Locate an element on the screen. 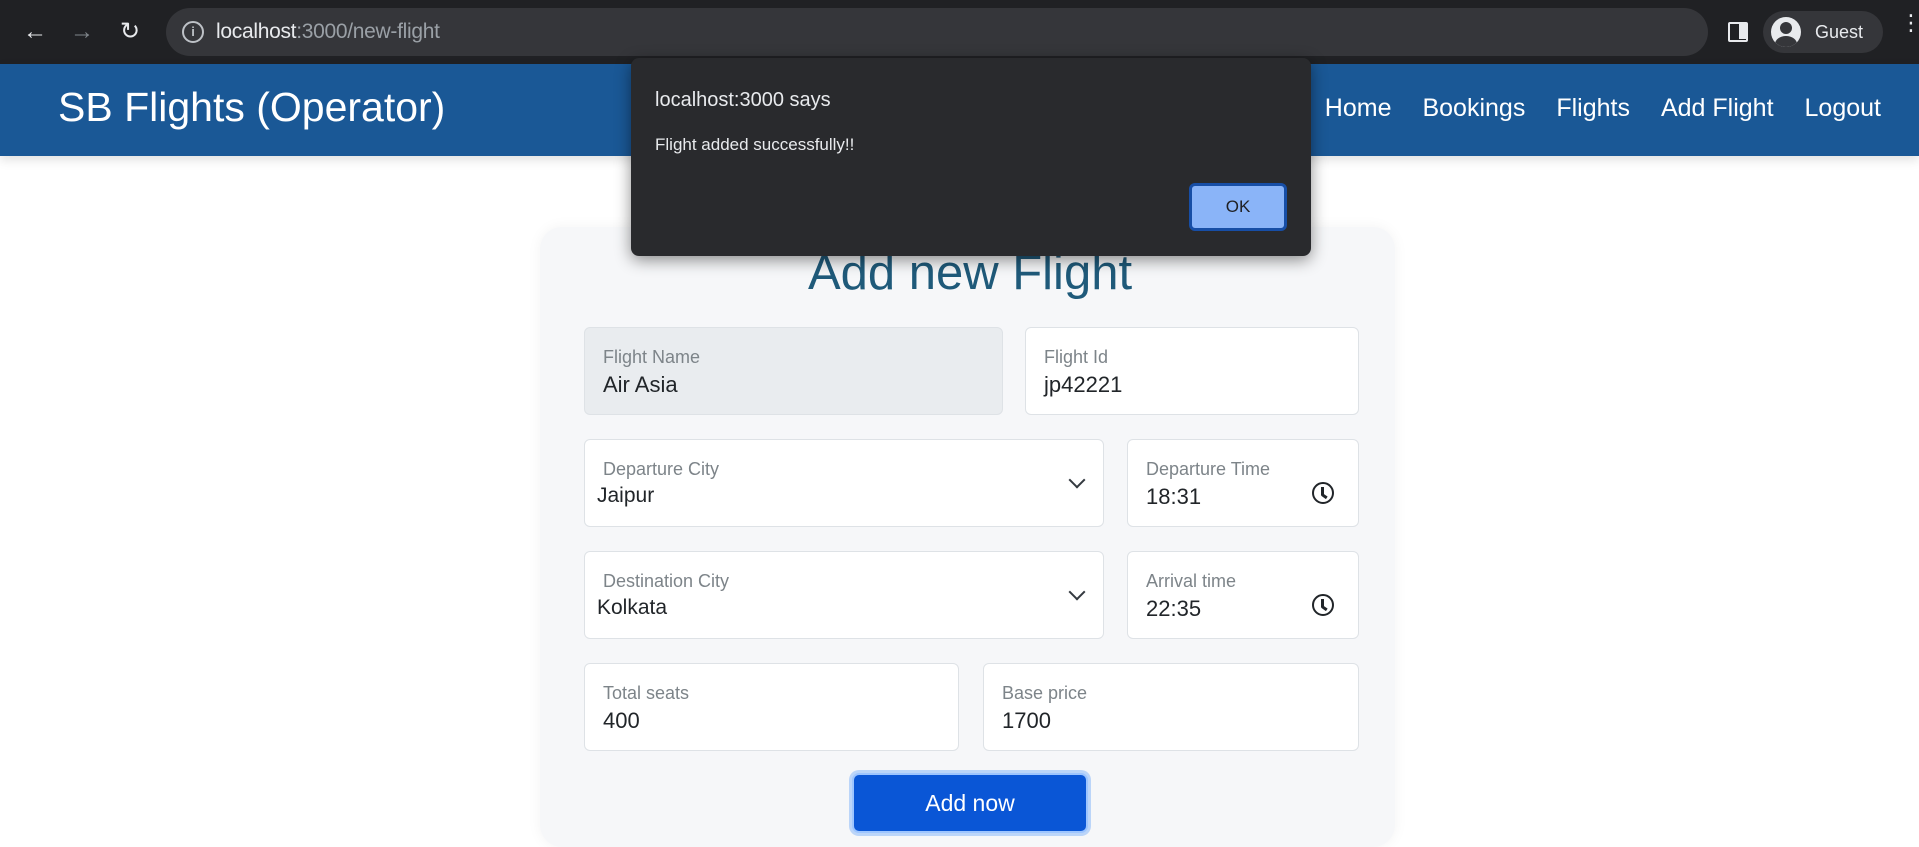 This screenshot has height=847, width=1919. nav-bookings: Bookings is located at coordinates (1473, 108).